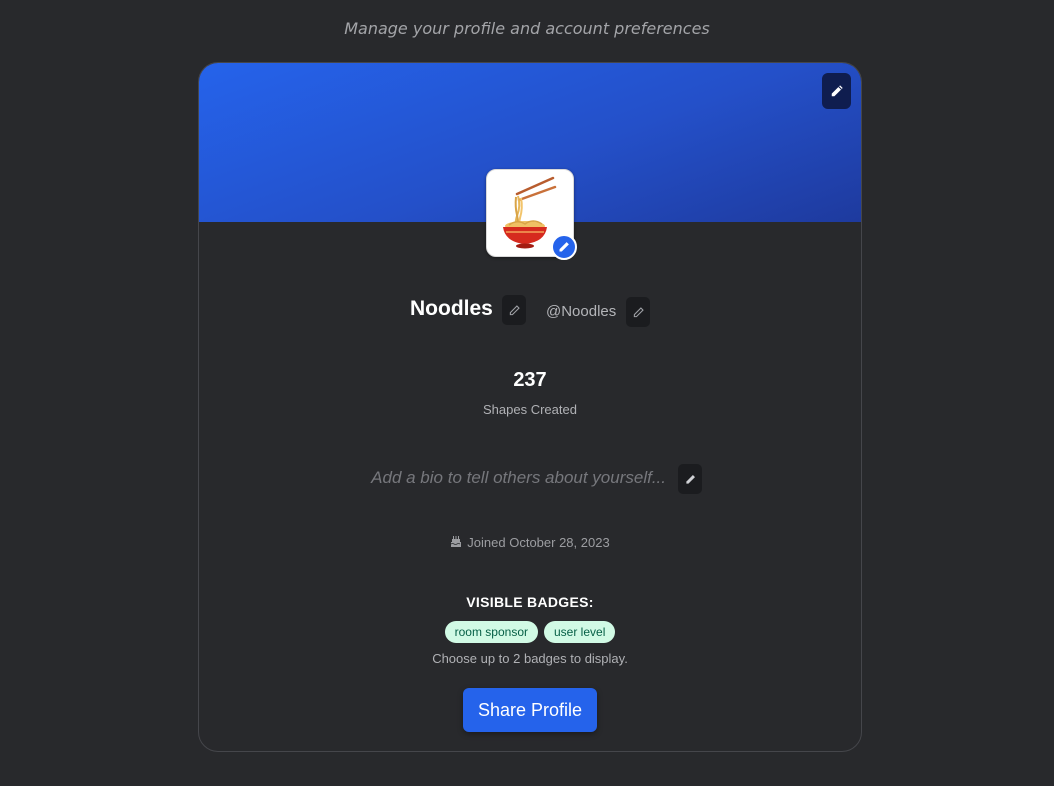  I want to click on share-profile-button: Share Profile, so click(530, 710).